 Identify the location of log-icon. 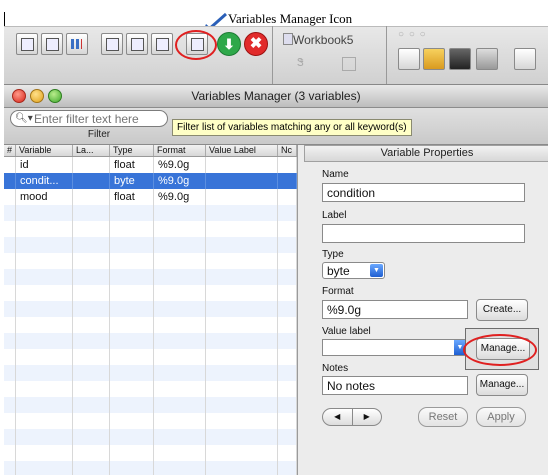
(52, 44).